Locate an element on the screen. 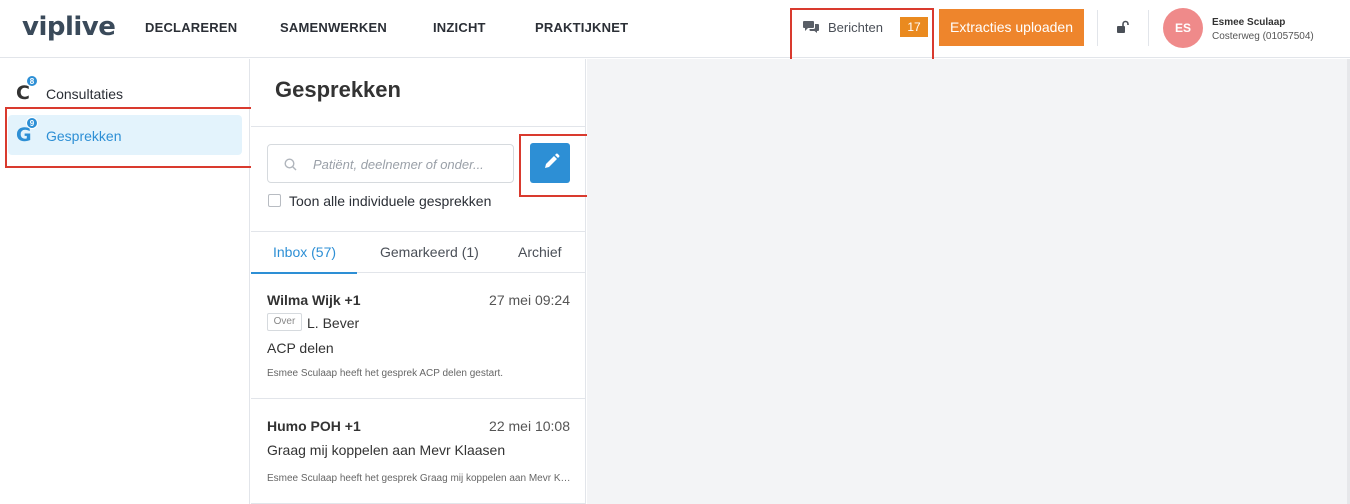 The height and width of the screenshot is (504, 1350). tab-inbox: Inbox (57) is located at coordinates (304, 252).